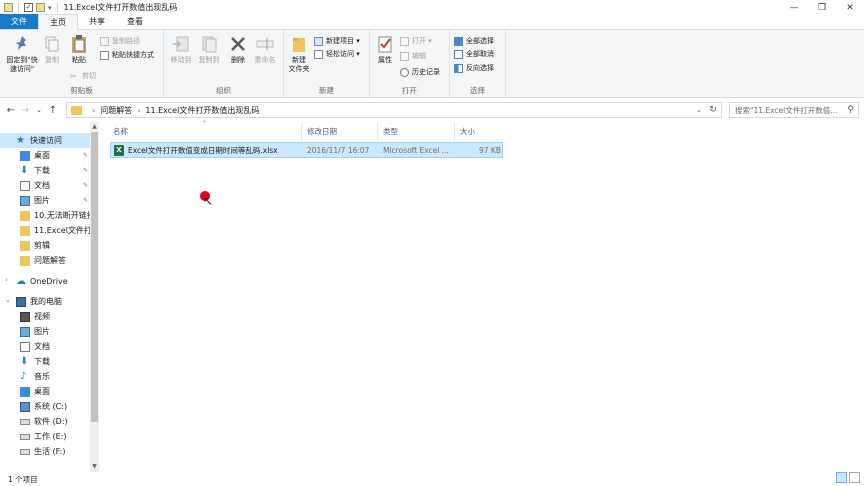  I want to click on new-folder-button: 新建 文件夹, so click(299, 54).